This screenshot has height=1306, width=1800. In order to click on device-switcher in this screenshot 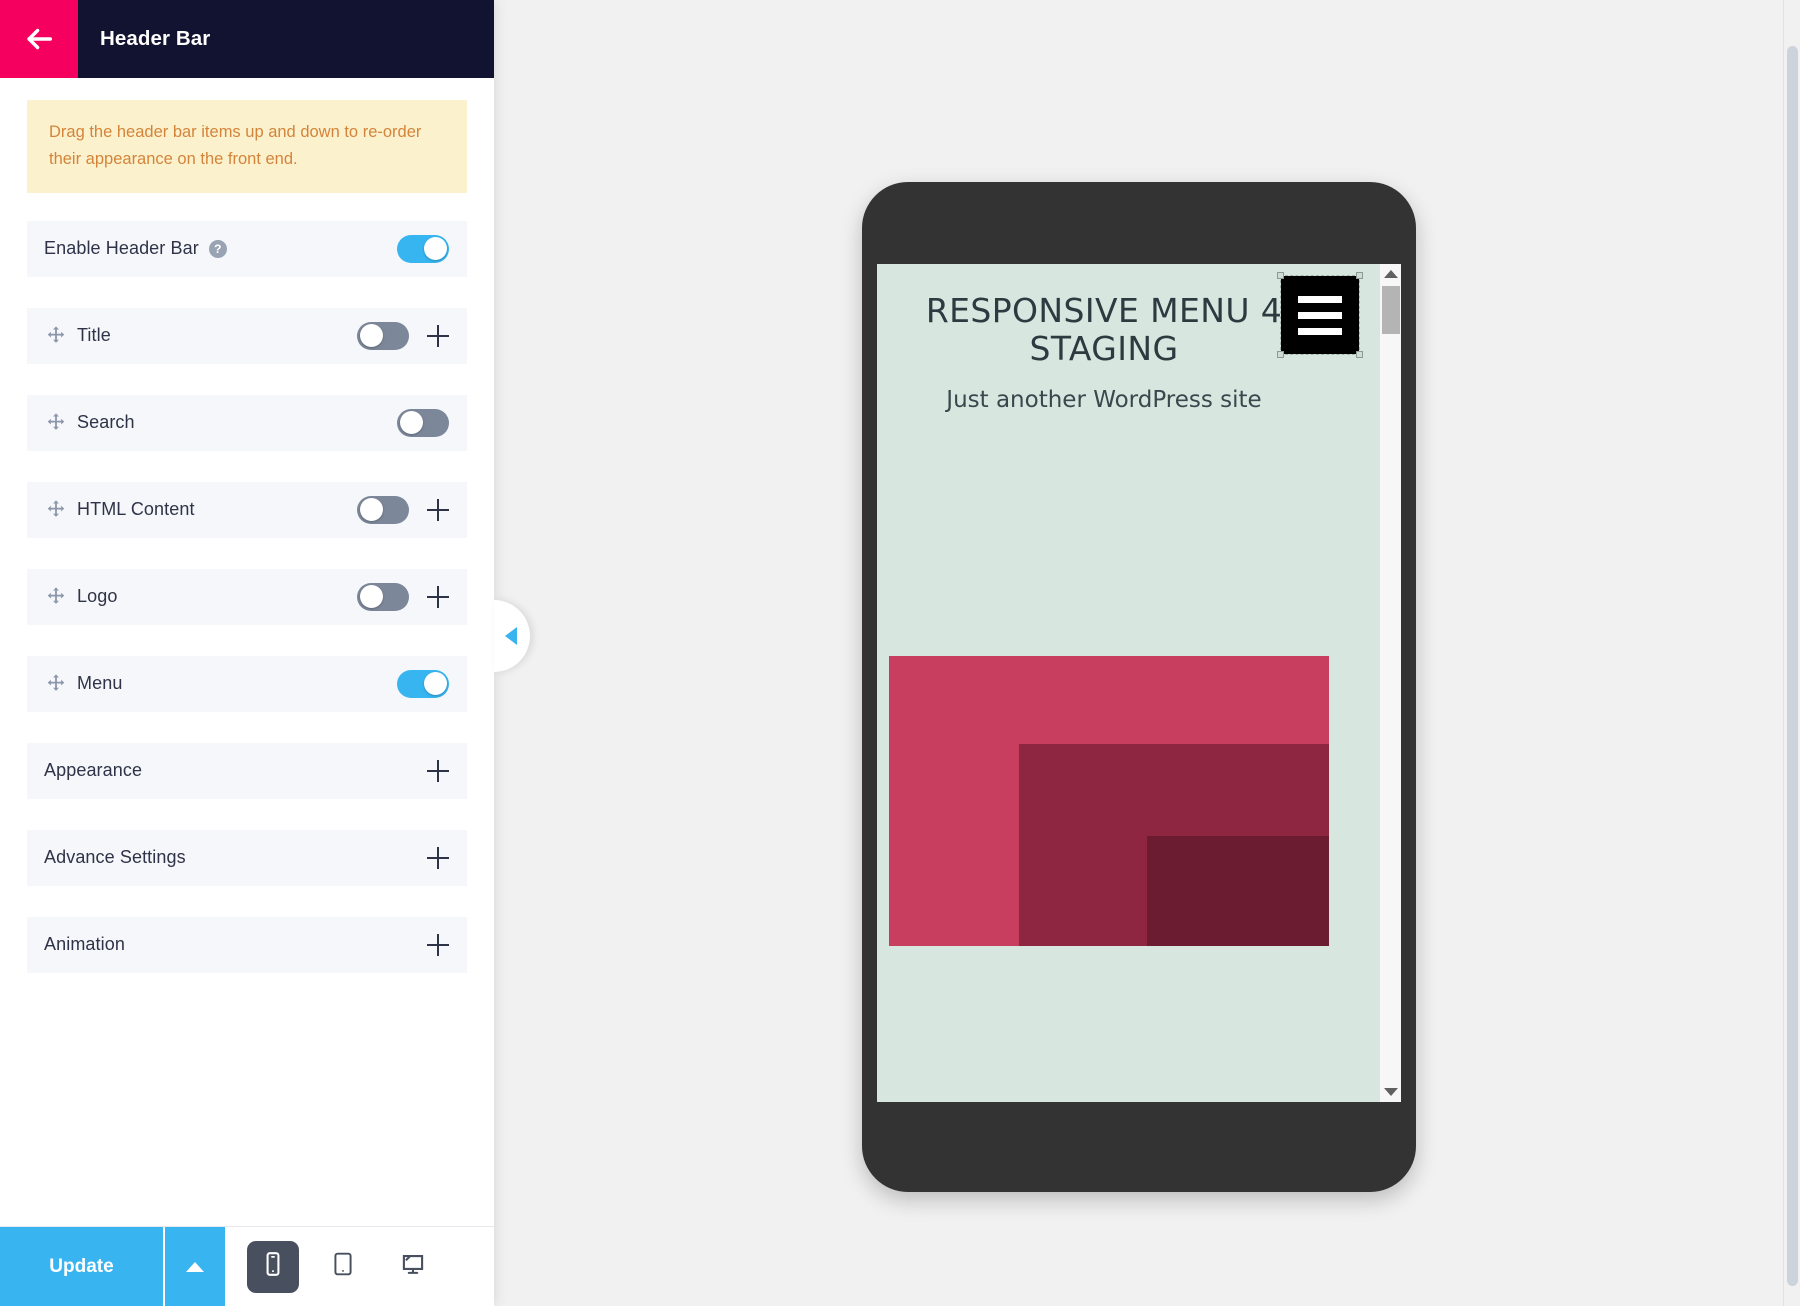, I will do `click(359, 1266)`.